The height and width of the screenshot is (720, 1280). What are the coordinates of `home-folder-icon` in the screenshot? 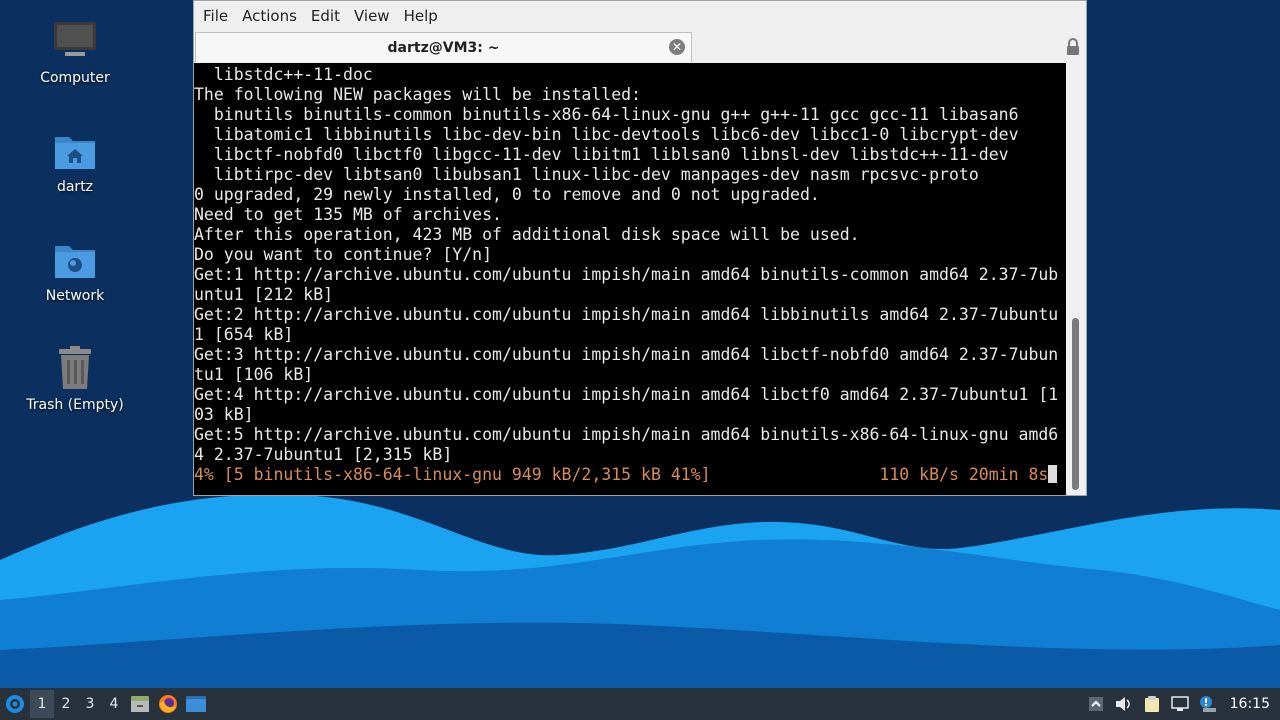 It's located at (75, 153).